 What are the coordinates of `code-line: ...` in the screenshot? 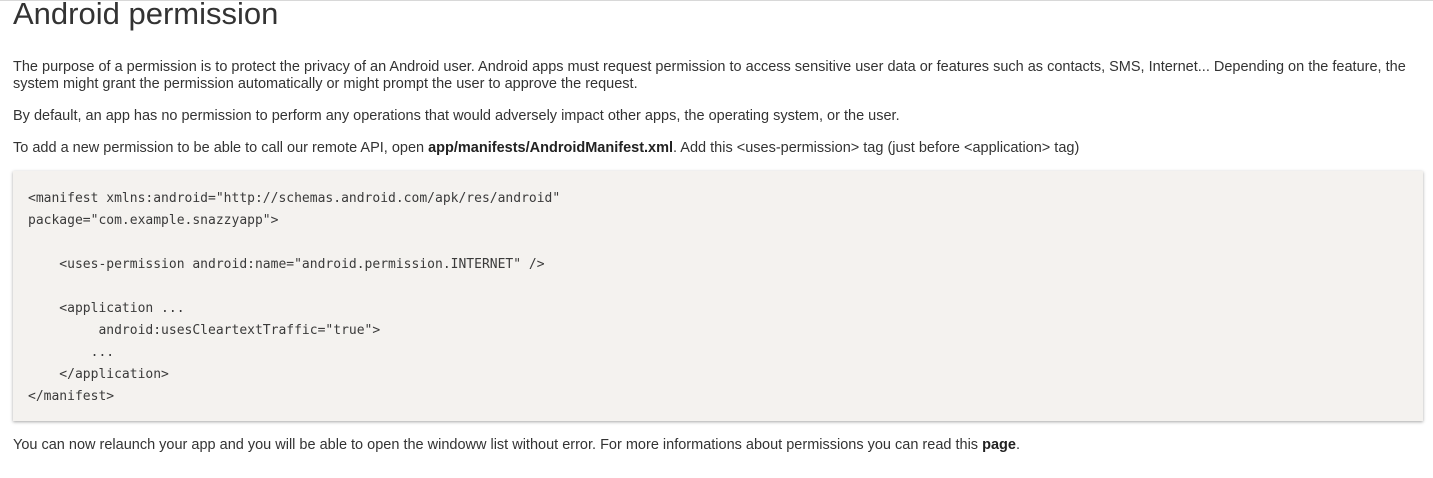 It's located at (71, 352).